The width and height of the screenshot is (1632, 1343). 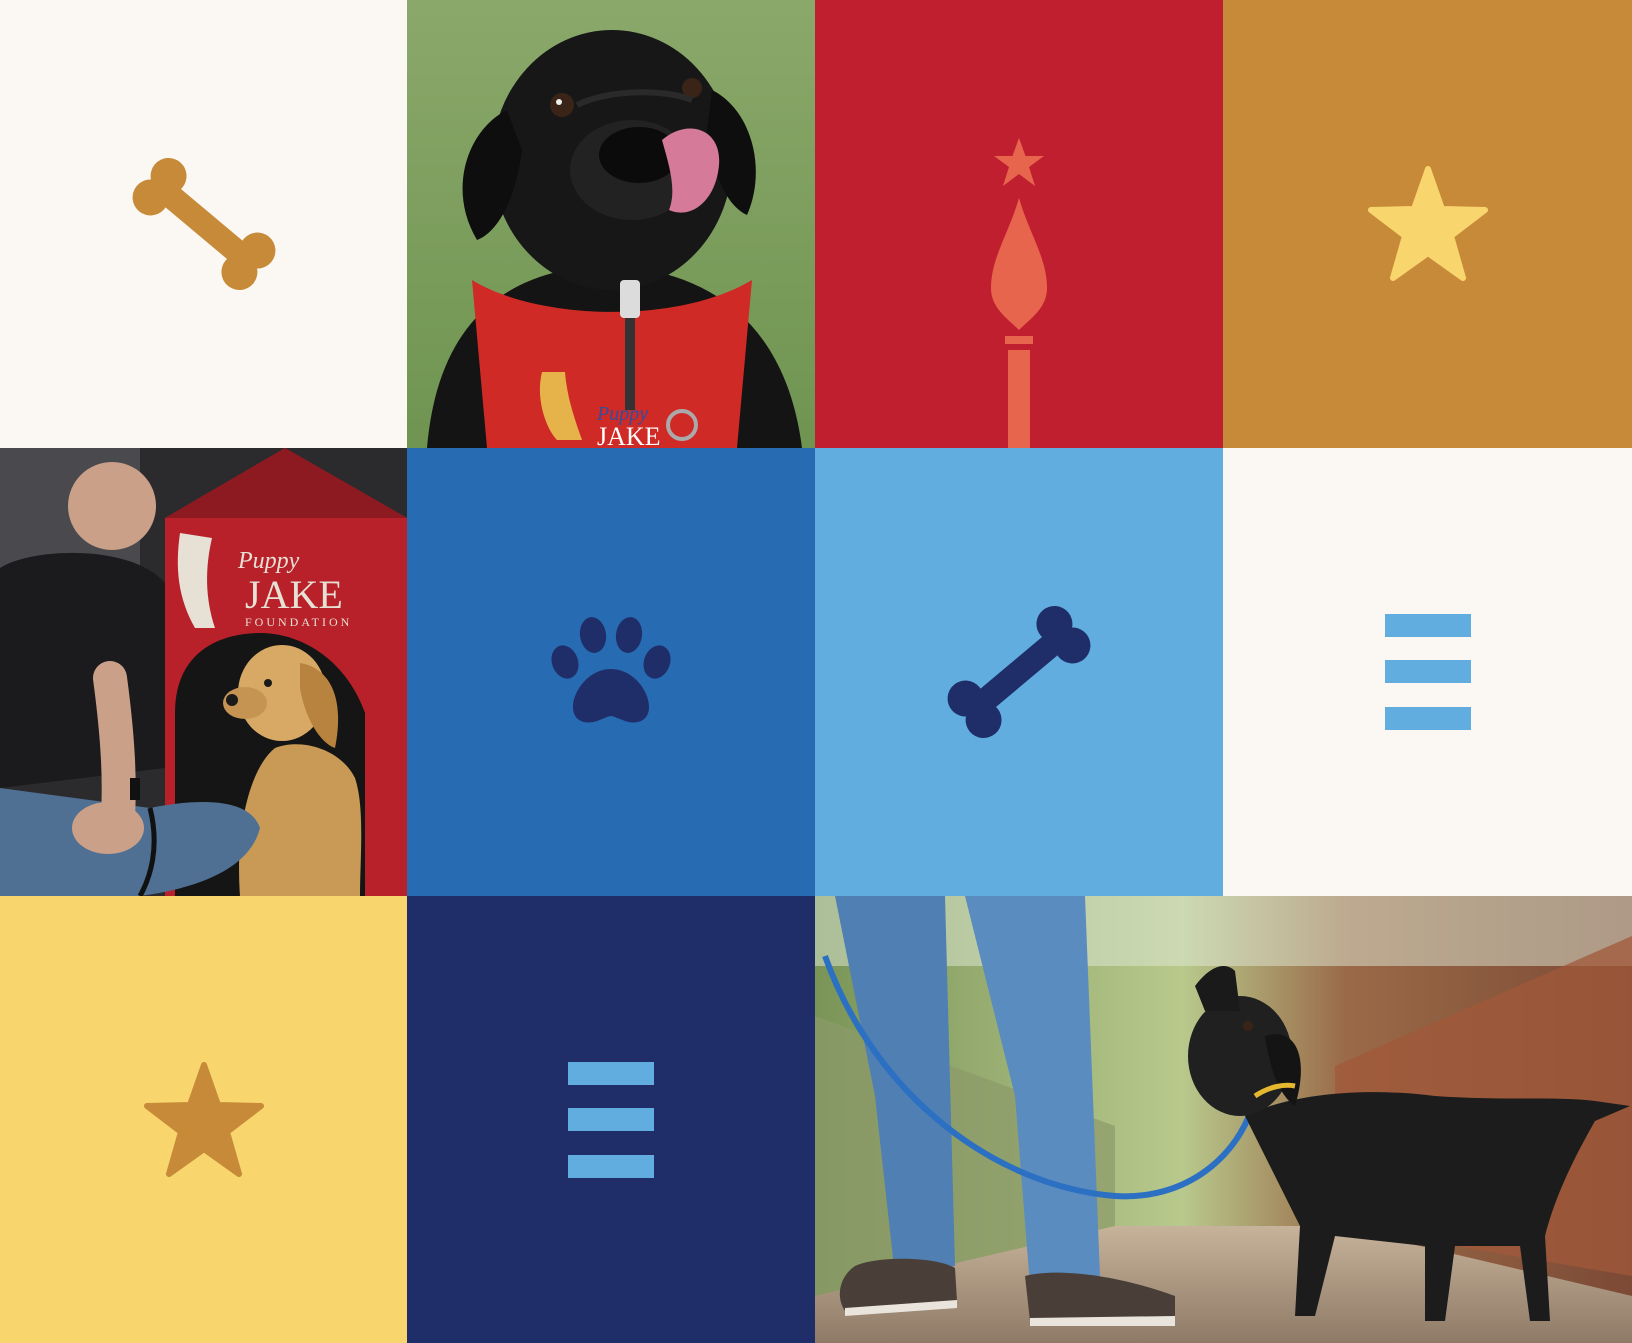 I want to click on doghouse-sign-script: Puppy, so click(x=268, y=561).